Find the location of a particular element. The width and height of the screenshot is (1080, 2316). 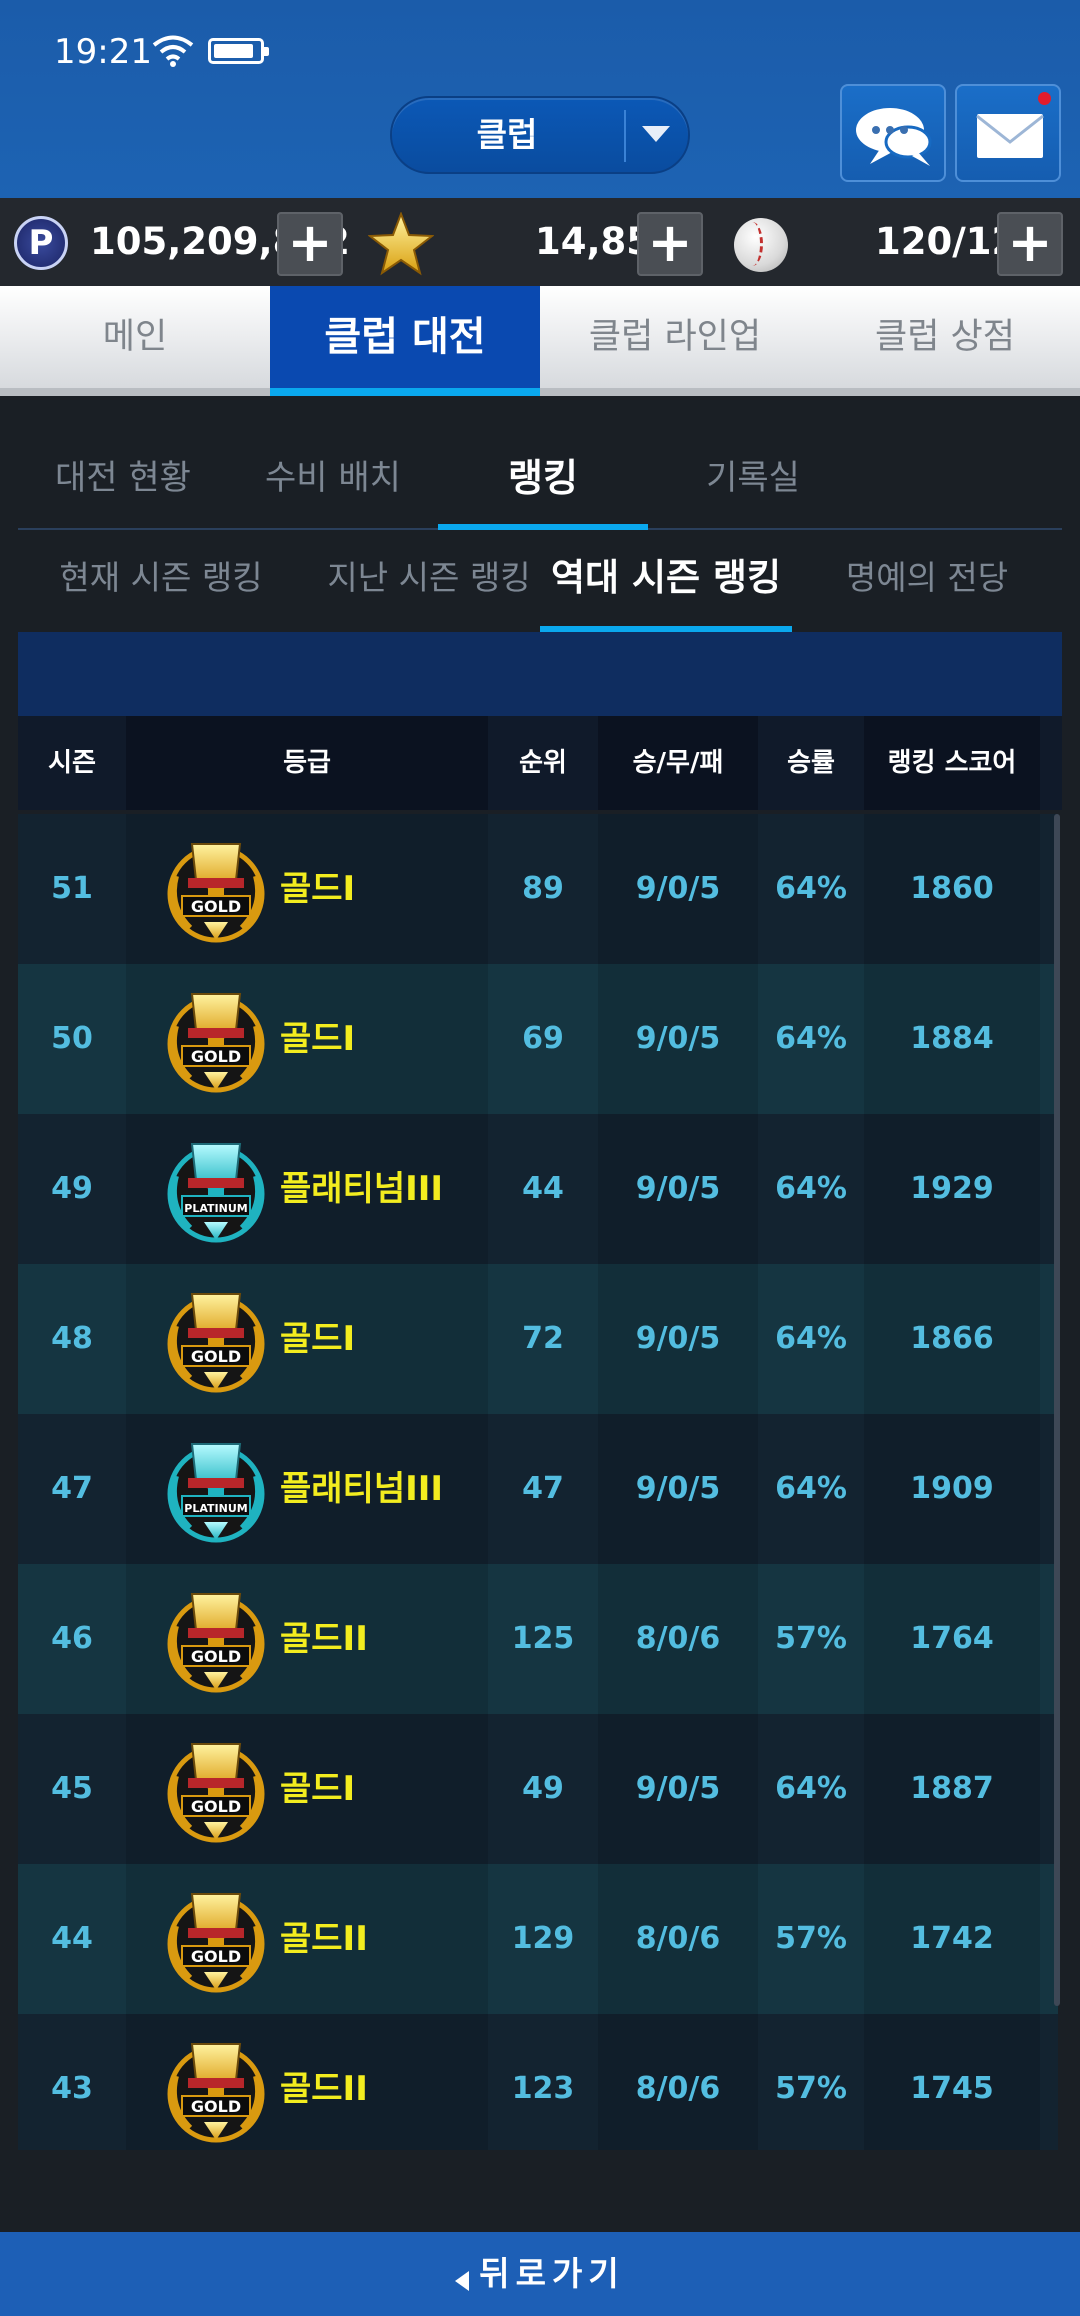

table-row: 49 44 9/0/5 64% 1929 PLATINUM 플래티넘III is located at coordinates (538, 1189).